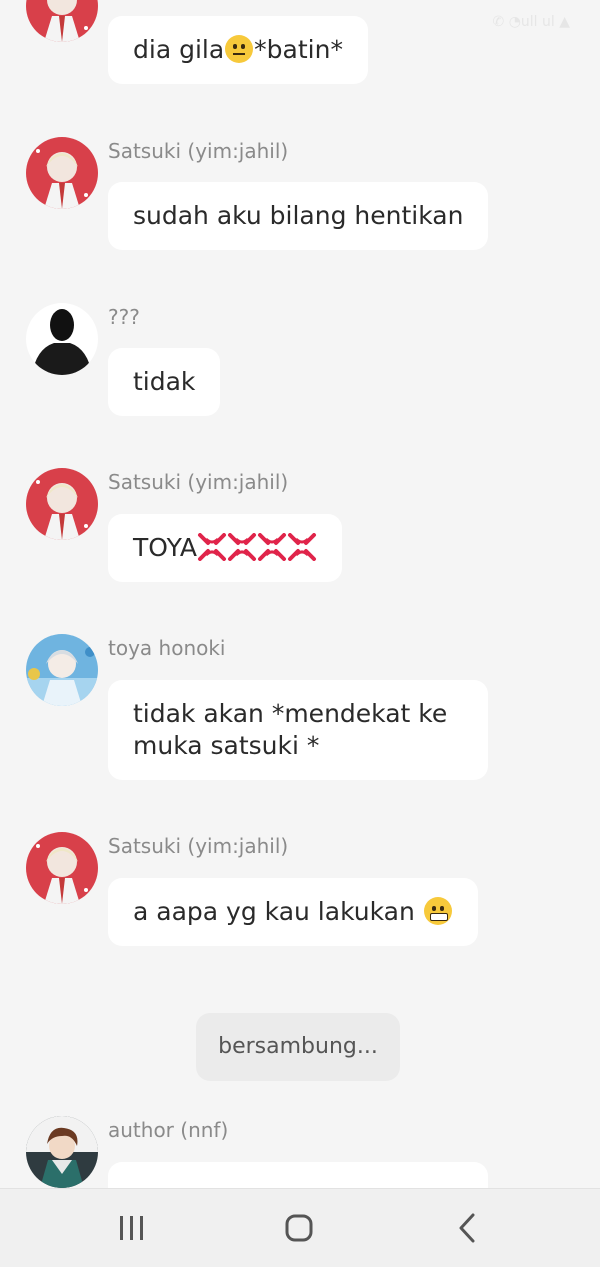  I want to click on message-bubble: TOYA, so click(225, 548).